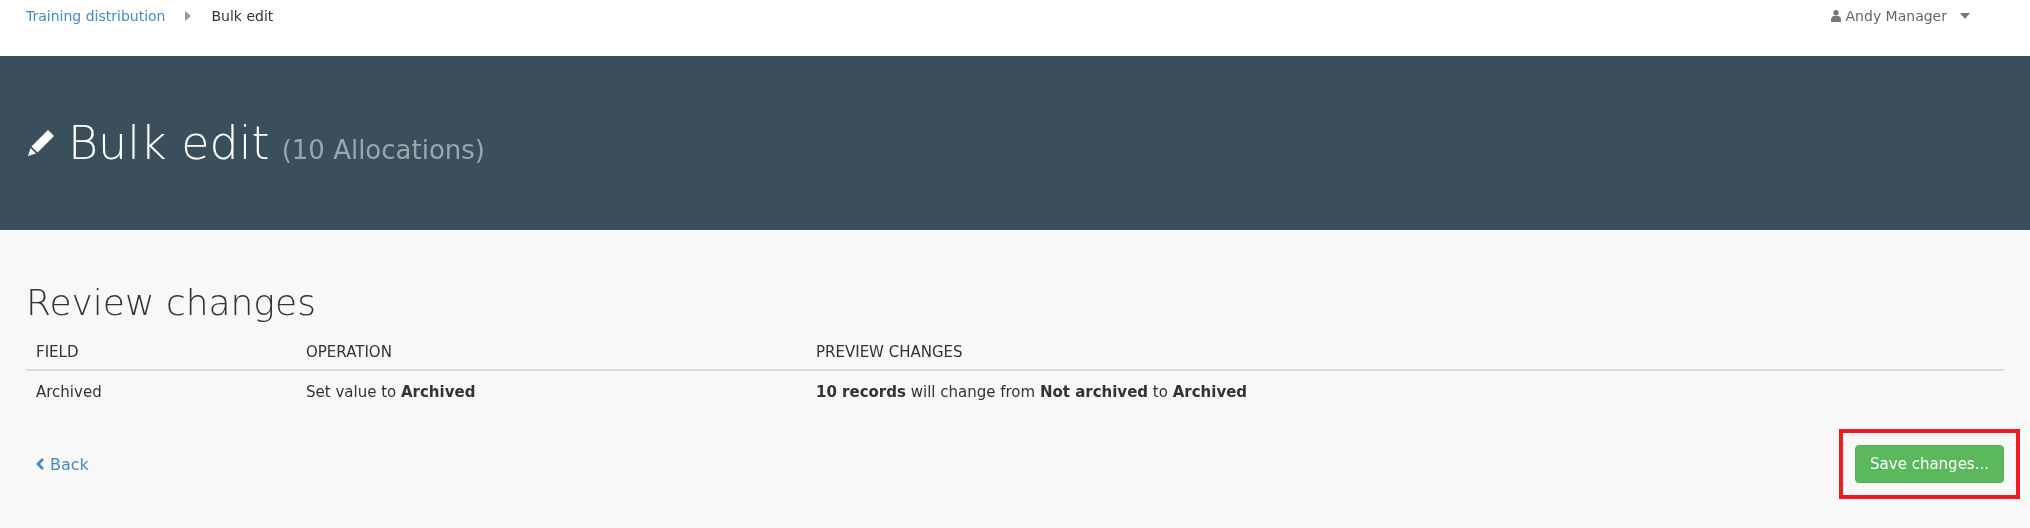  What do you see at coordinates (41, 143) in the screenshot?
I see `pencil-icon` at bounding box center [41, 143].